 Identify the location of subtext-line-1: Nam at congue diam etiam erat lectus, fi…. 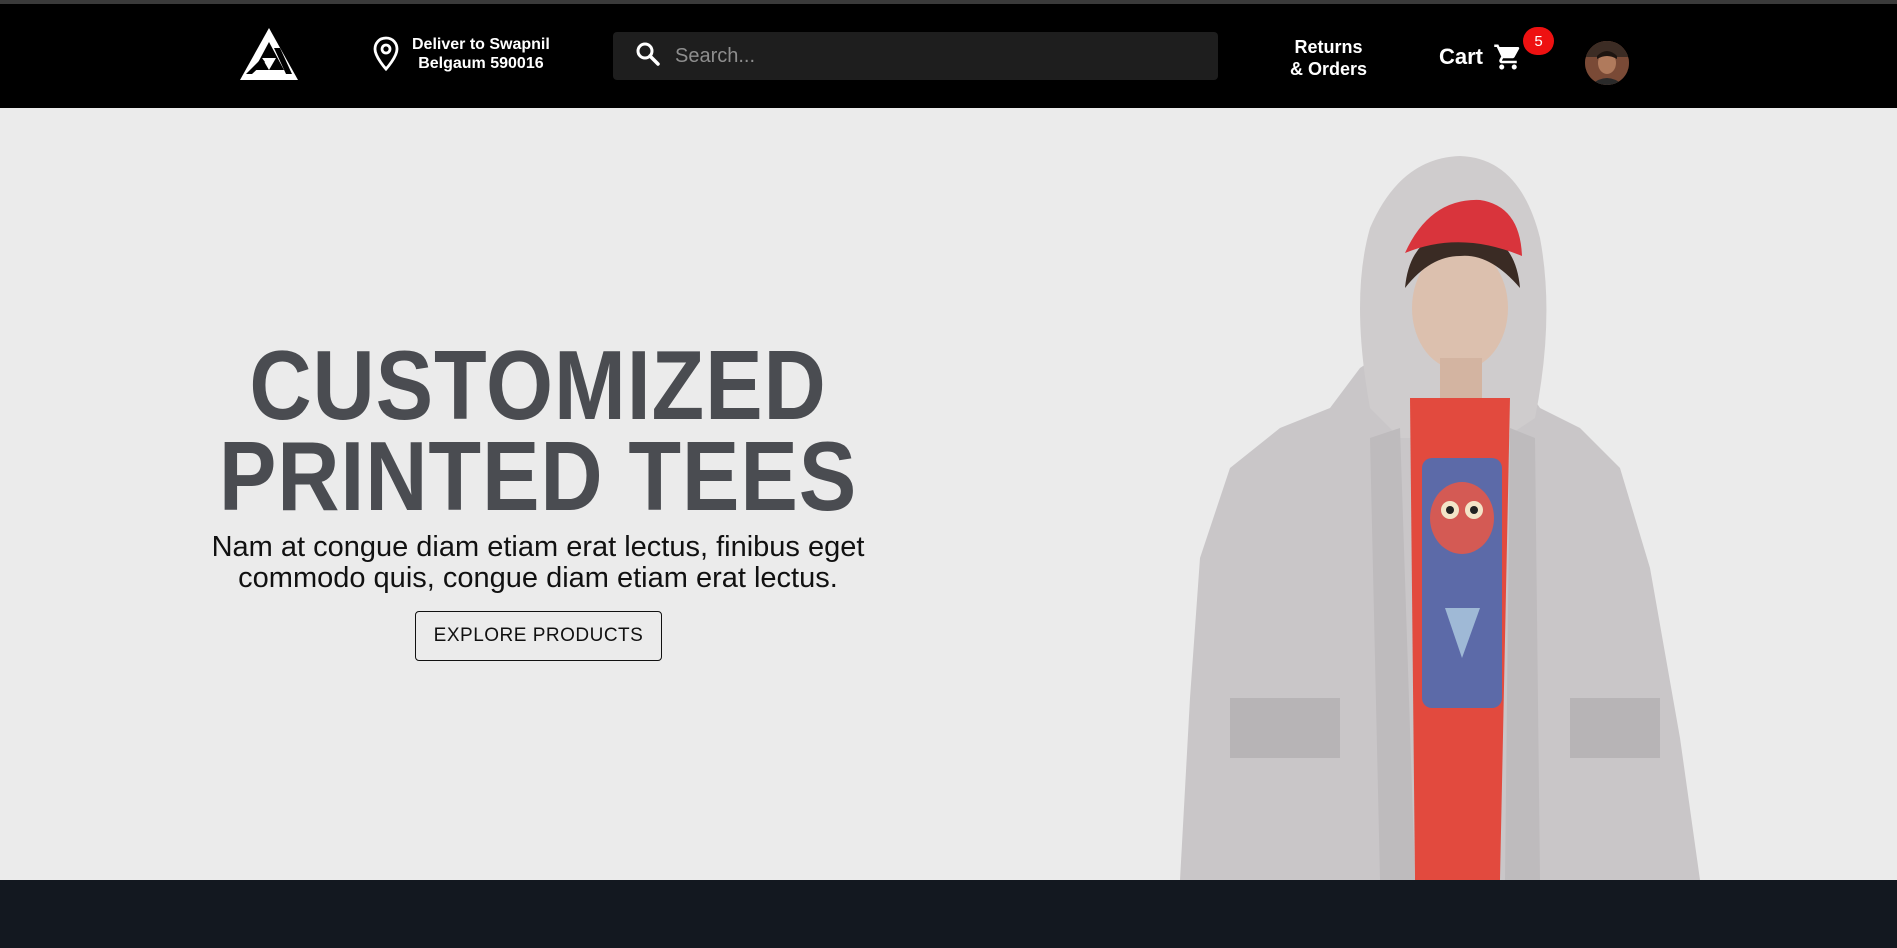
(538, 547).